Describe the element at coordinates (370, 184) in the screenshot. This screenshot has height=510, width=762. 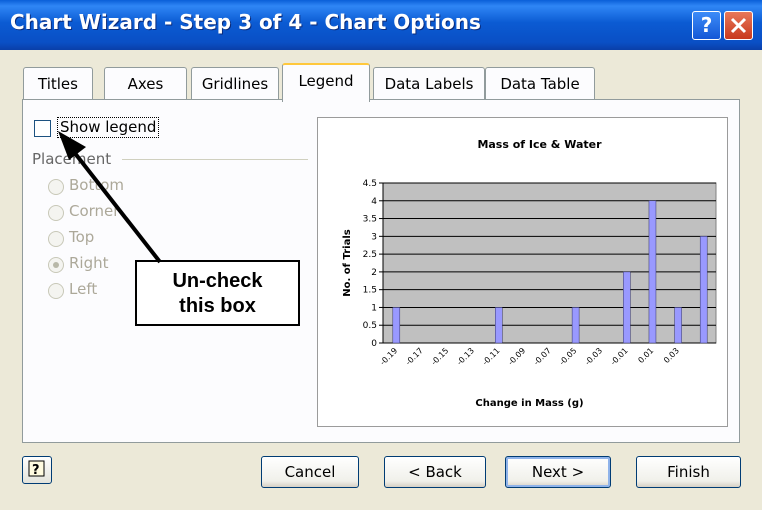
I see `y-tick-label: 4.5` at that location.